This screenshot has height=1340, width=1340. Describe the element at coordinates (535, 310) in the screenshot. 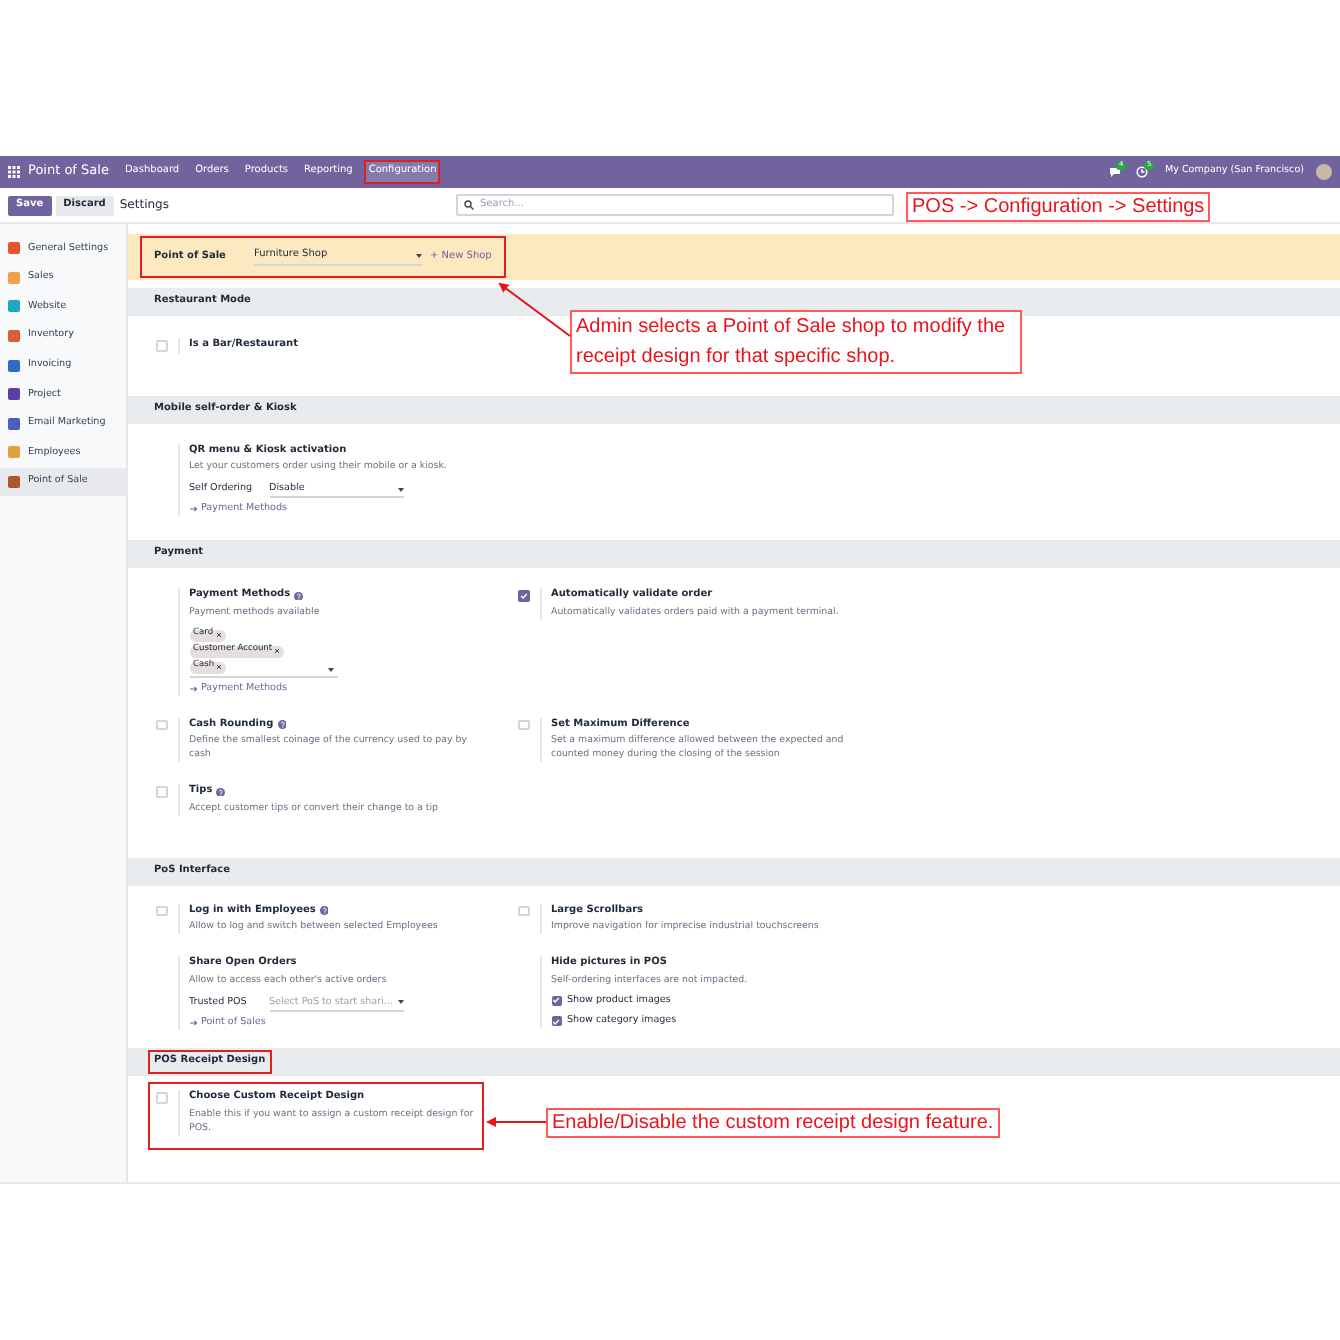

I see `pointer-arrow` at that location.